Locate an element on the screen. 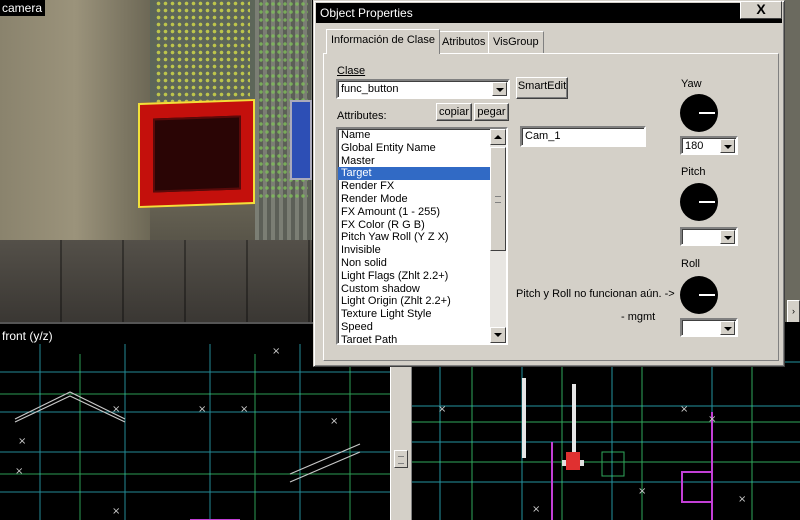 Image resolution: width=800 pixels, height=520 pixels. pitch-roll-note: Pitch y Roll no funcionan aún. -> is located at coordinates (595, 294).